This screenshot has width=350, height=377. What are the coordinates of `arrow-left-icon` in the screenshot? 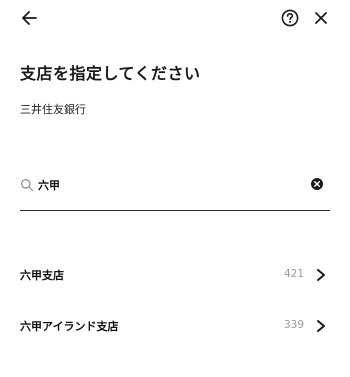 It's located at (29, 18).